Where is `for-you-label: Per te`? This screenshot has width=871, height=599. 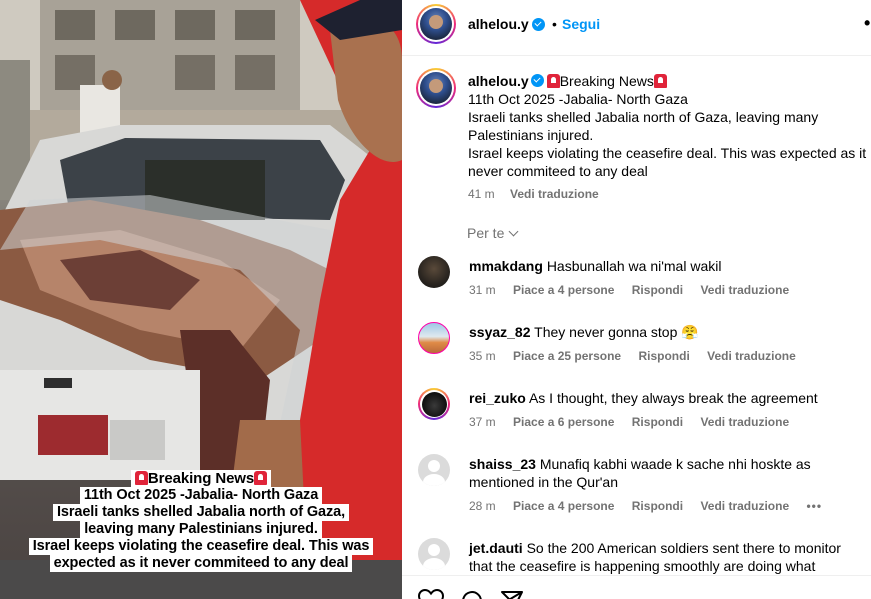
for-you-label: Per te is located at coordinates (486, 233).